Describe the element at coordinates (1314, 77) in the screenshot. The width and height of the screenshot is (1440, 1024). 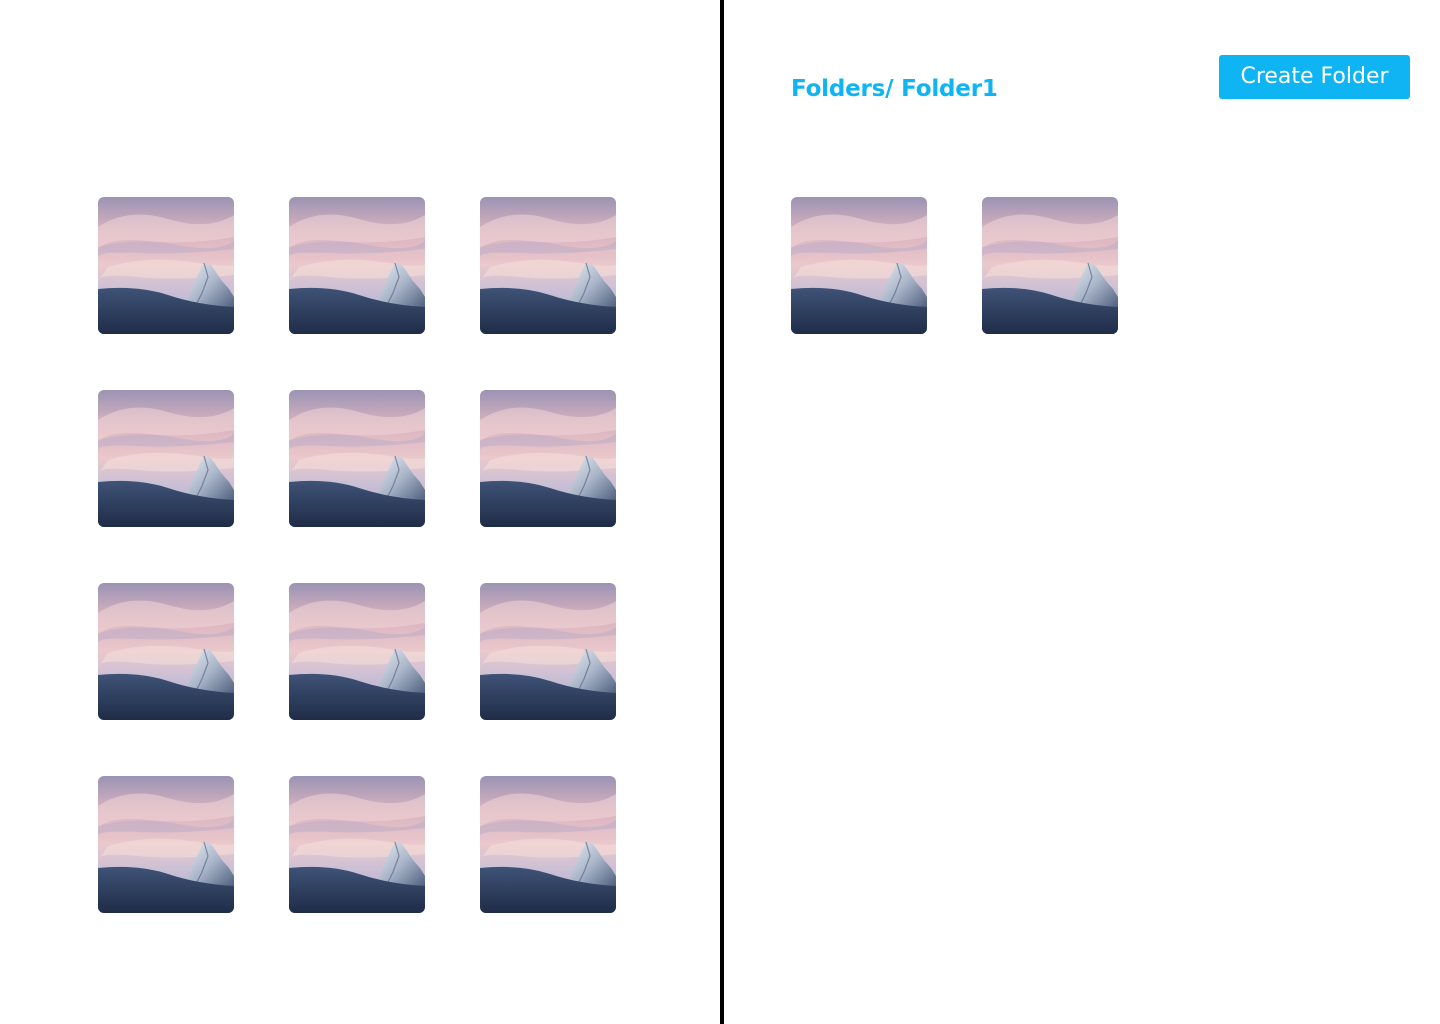
I see `create-folder-button: Create Folder` at that location.